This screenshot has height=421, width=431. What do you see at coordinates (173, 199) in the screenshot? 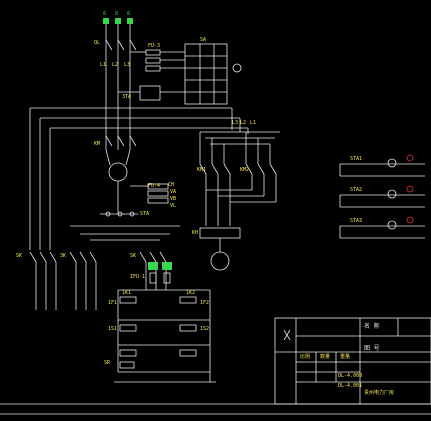
I see `vb-label: VB` at bounding box center [173, 199].